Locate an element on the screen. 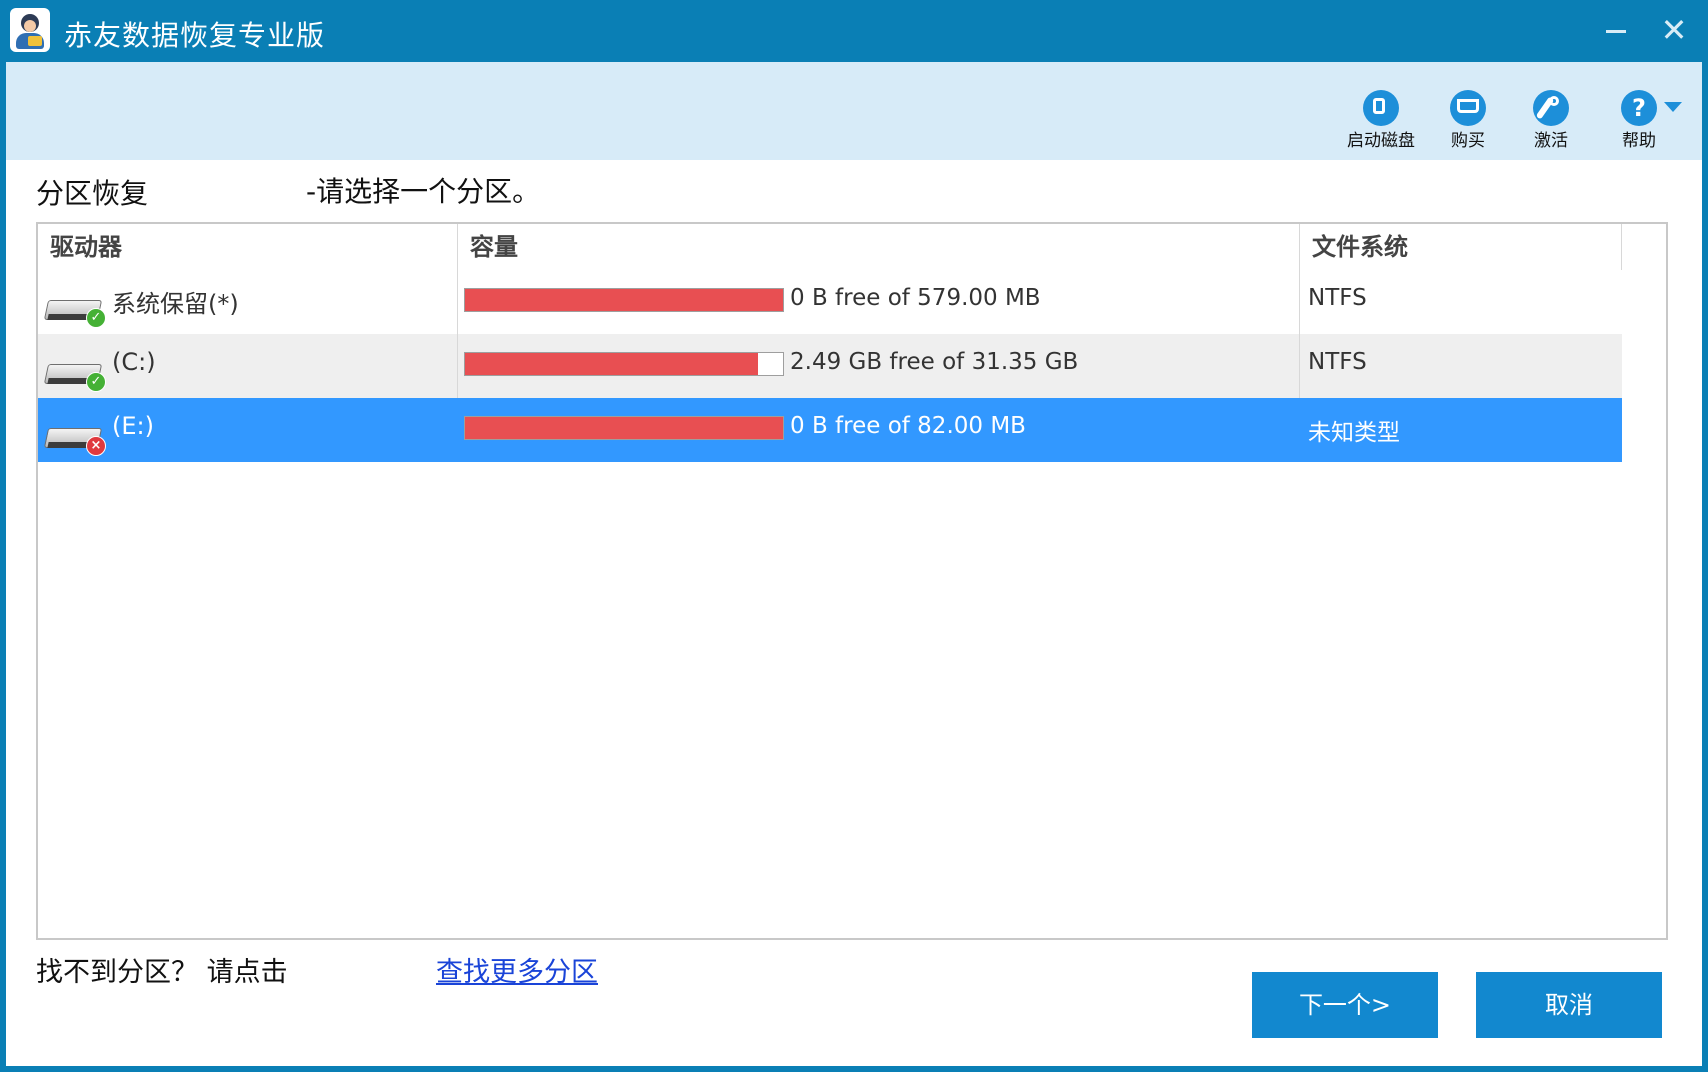 Image resolution: width=1708 pixels, height=1072 pixels. key-icon is located at coordinates (1551, 108).